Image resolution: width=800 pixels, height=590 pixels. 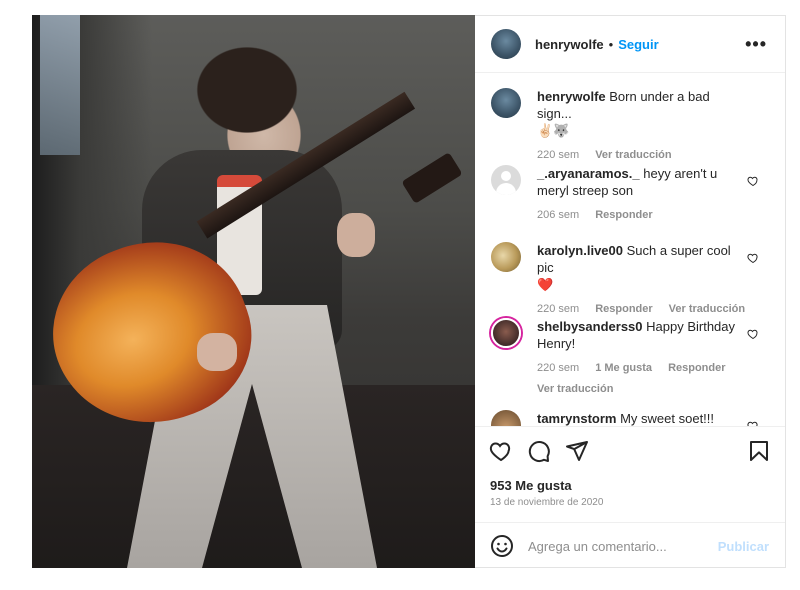 I want to click on comment-username: shelbysanderss0, so click(x=590, y=326).